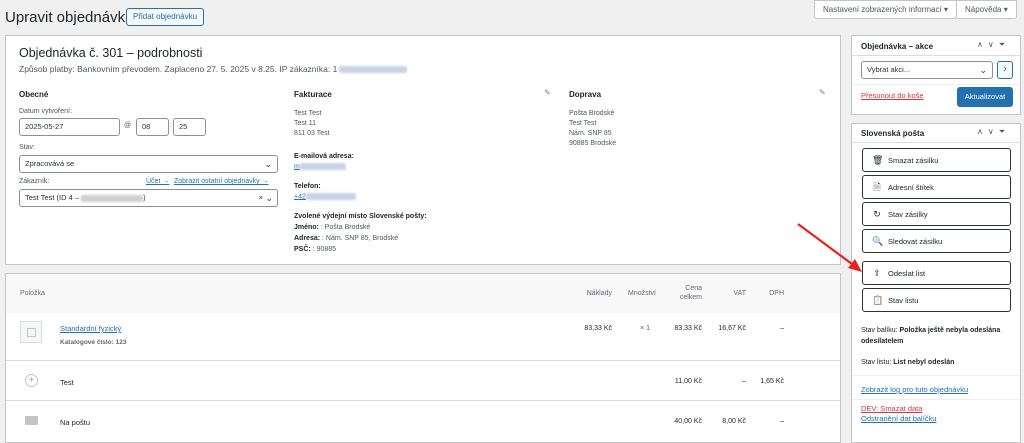 This screenshot has width=1024, height=443. What do you see at coordinates (93, 342) in the screenshot?
I see `product-sku: Katalogové číslo: 123` at bounding box center [93, 342].